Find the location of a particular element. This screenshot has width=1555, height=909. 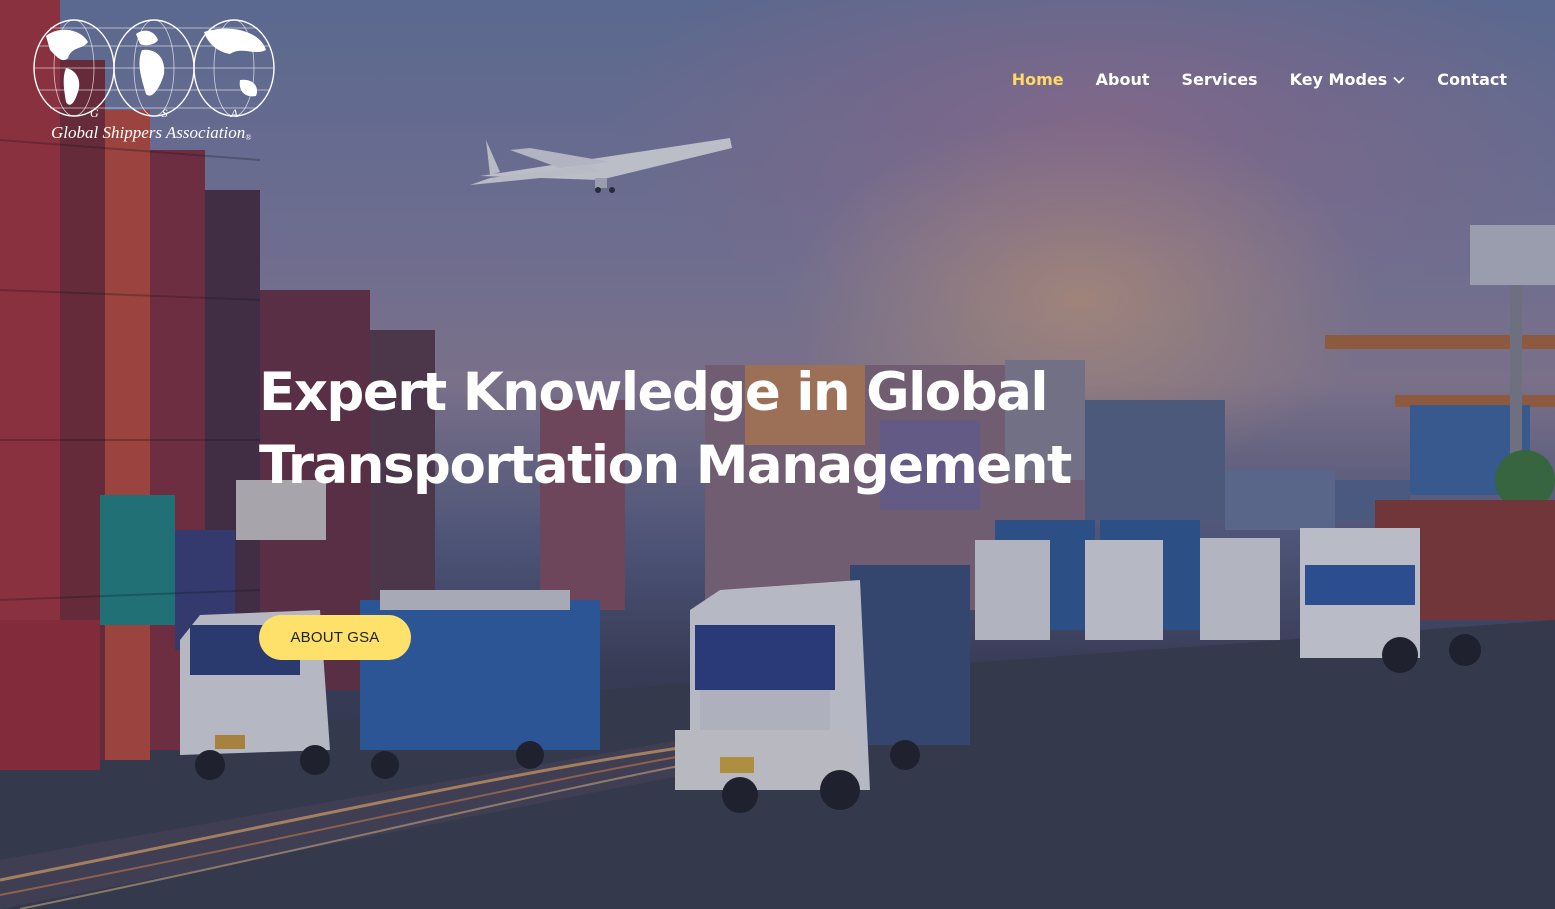

nav-item-label: Contact is located at coordinates (1472, 79).